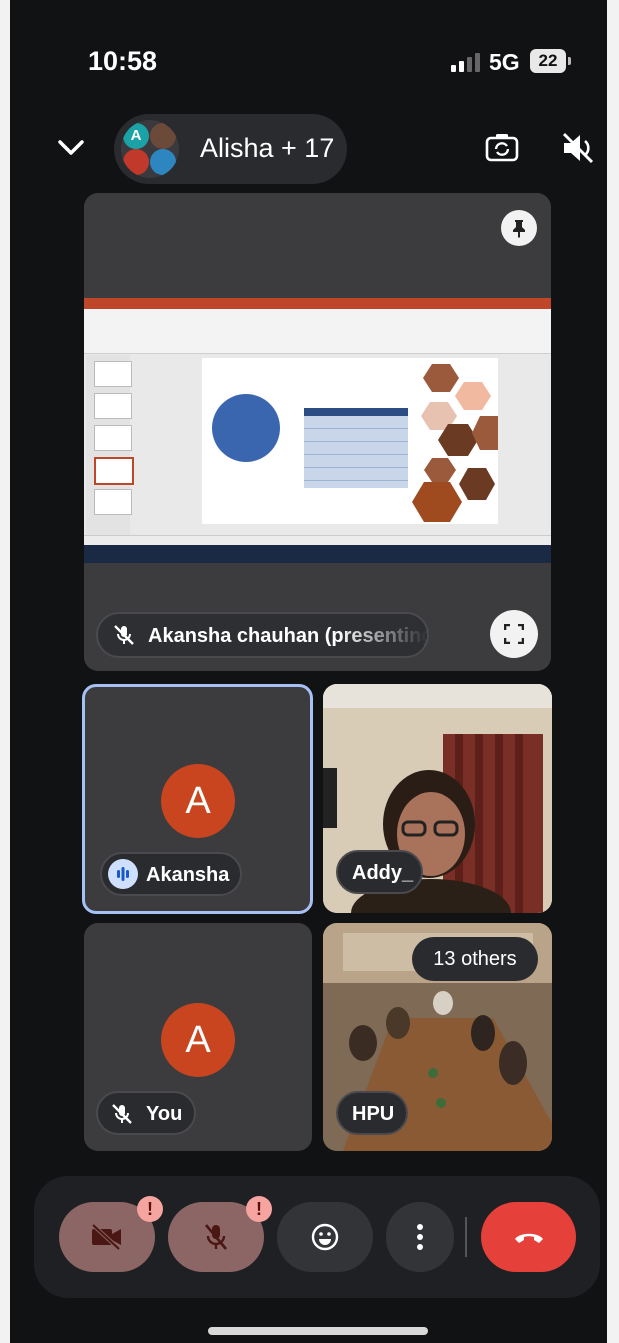  I want to click on ppt-ribbon, so click(317, 331).